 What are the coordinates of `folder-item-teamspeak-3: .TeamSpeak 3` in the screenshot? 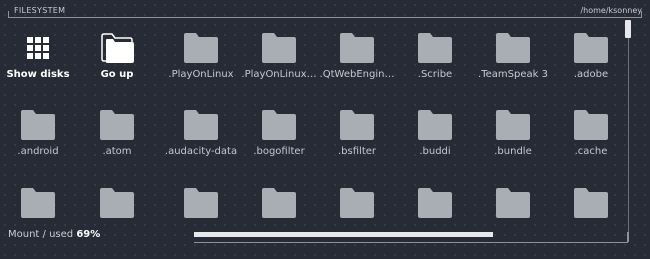 It's located at (513, 68).